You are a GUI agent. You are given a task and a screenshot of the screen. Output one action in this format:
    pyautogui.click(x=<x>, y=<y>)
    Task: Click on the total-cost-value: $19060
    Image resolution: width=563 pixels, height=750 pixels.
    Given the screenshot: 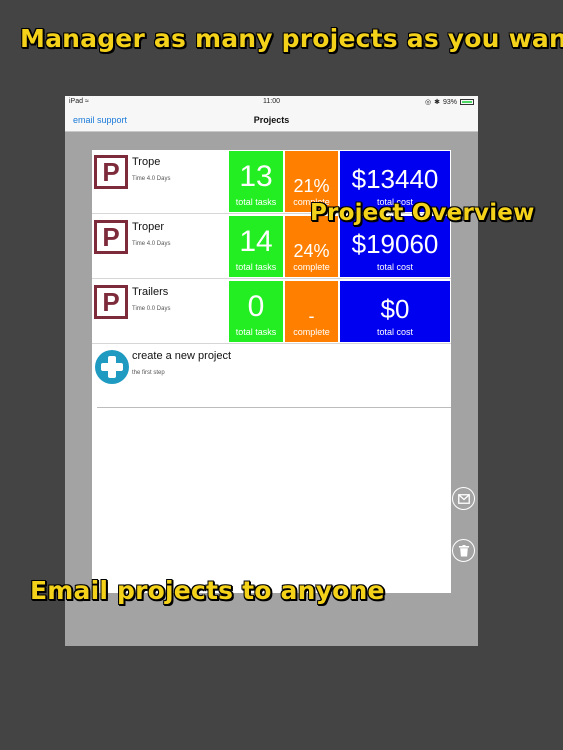 What is the action you would take?
    pyautogui.click(x=395, y=244)
    